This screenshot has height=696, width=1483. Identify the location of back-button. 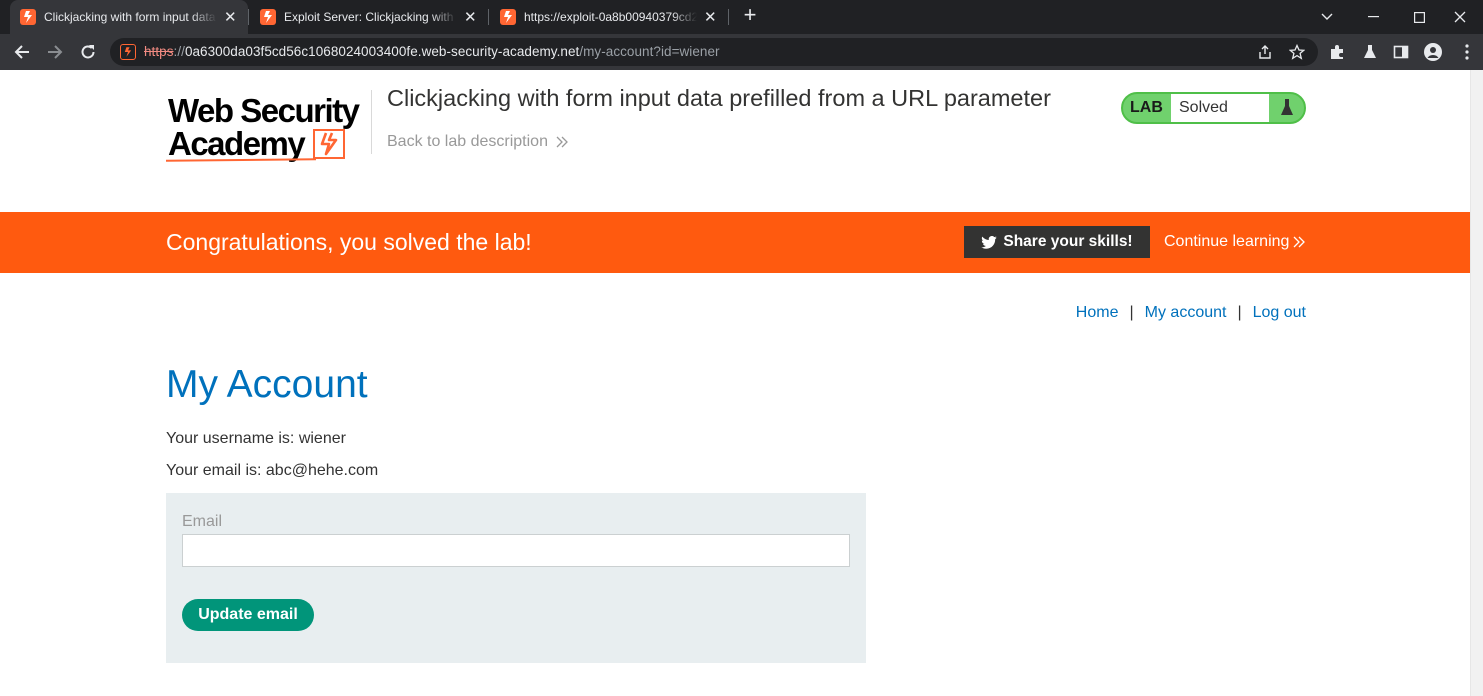
(22, 52).